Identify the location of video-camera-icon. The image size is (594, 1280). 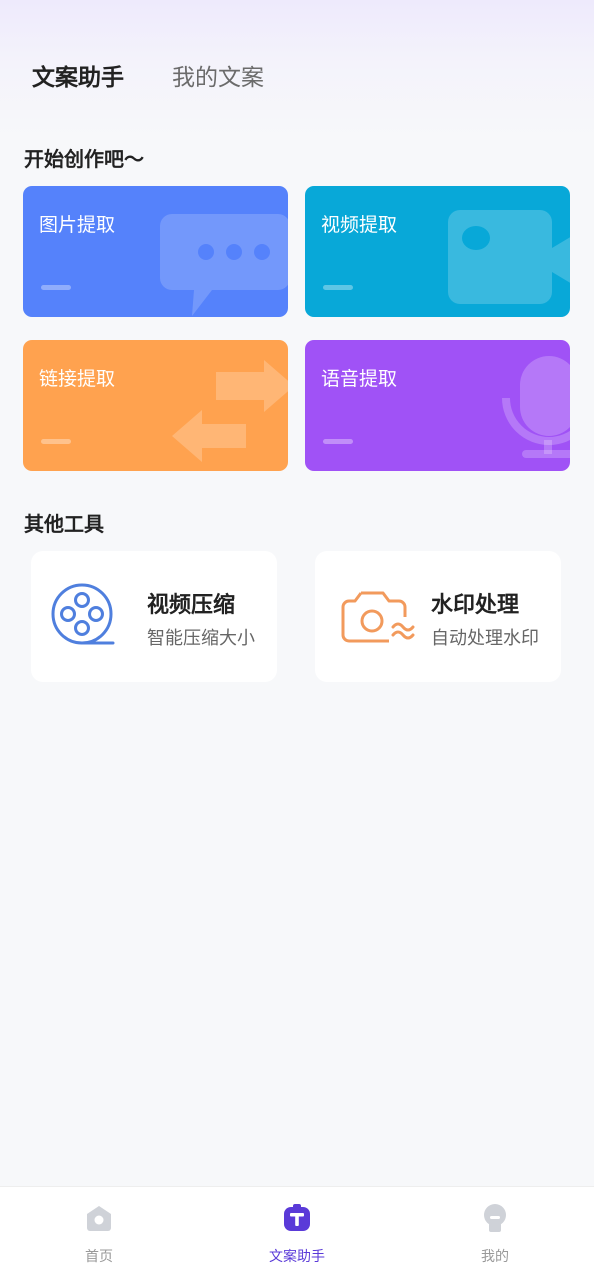
(509, 257).